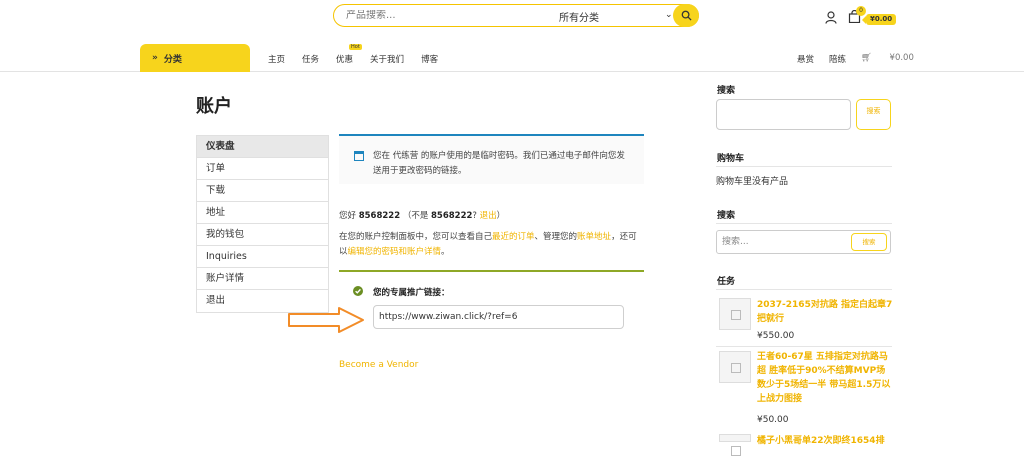  I want to click on task-item: 橘子小黑哥单22次即终1654排, so click(805, 445).